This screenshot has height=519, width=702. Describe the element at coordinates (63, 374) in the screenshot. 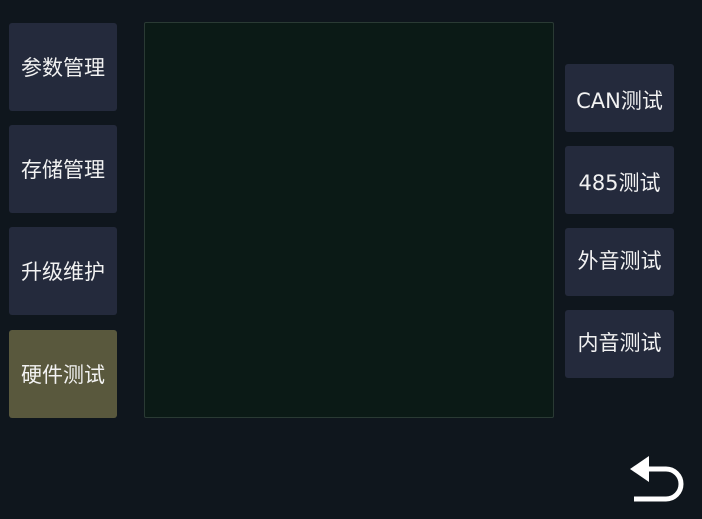

I see `menu-hardware-test-button: 硬件测试` at that location.